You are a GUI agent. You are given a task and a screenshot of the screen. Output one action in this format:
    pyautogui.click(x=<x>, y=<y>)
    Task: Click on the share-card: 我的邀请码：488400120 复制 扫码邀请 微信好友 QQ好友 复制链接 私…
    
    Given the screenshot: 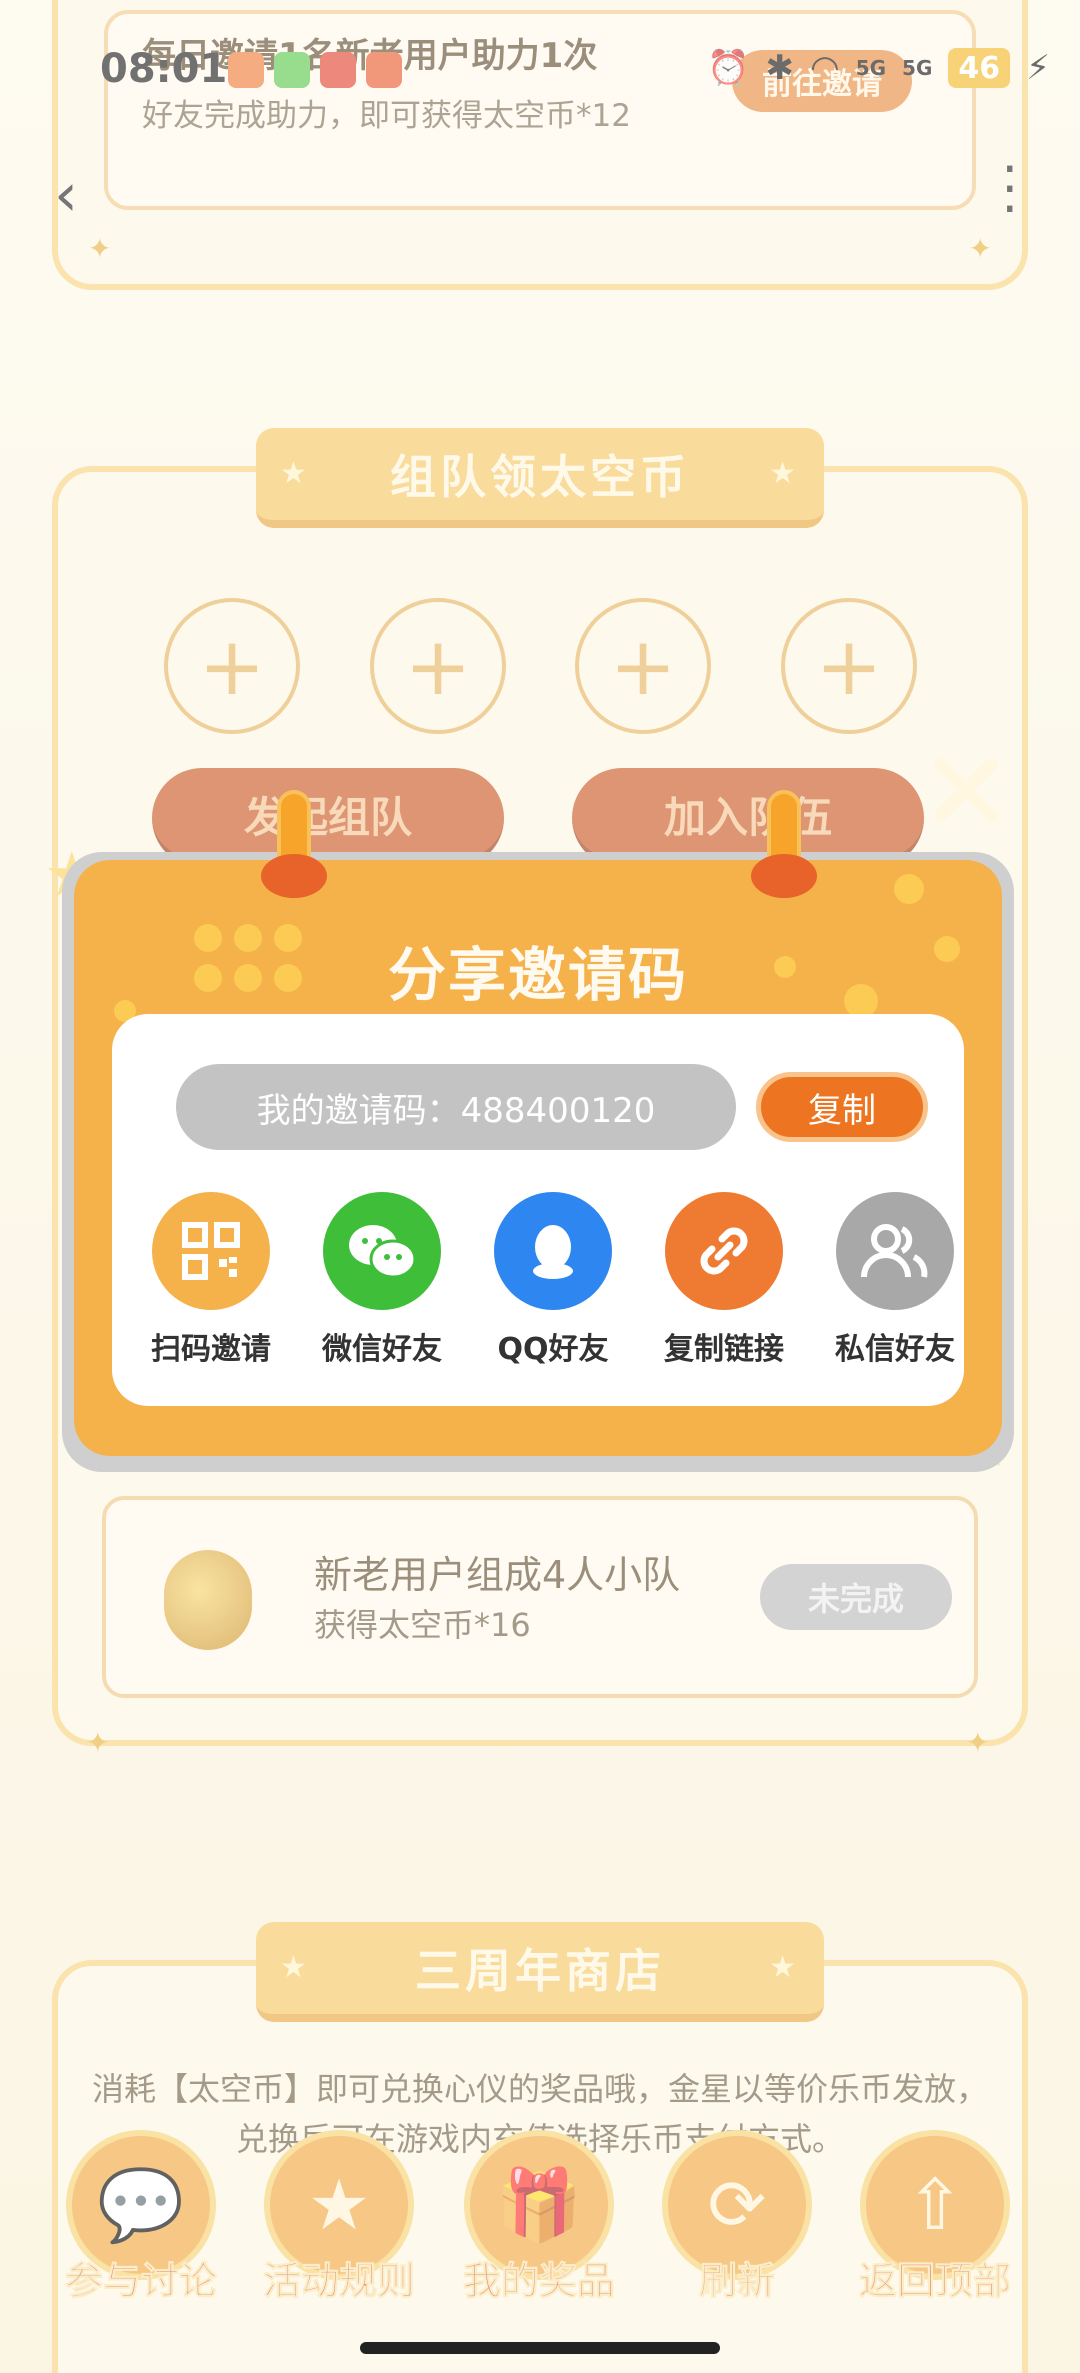 What is the action you would take?
    pyautogui.click(x=538, y=1210)
    